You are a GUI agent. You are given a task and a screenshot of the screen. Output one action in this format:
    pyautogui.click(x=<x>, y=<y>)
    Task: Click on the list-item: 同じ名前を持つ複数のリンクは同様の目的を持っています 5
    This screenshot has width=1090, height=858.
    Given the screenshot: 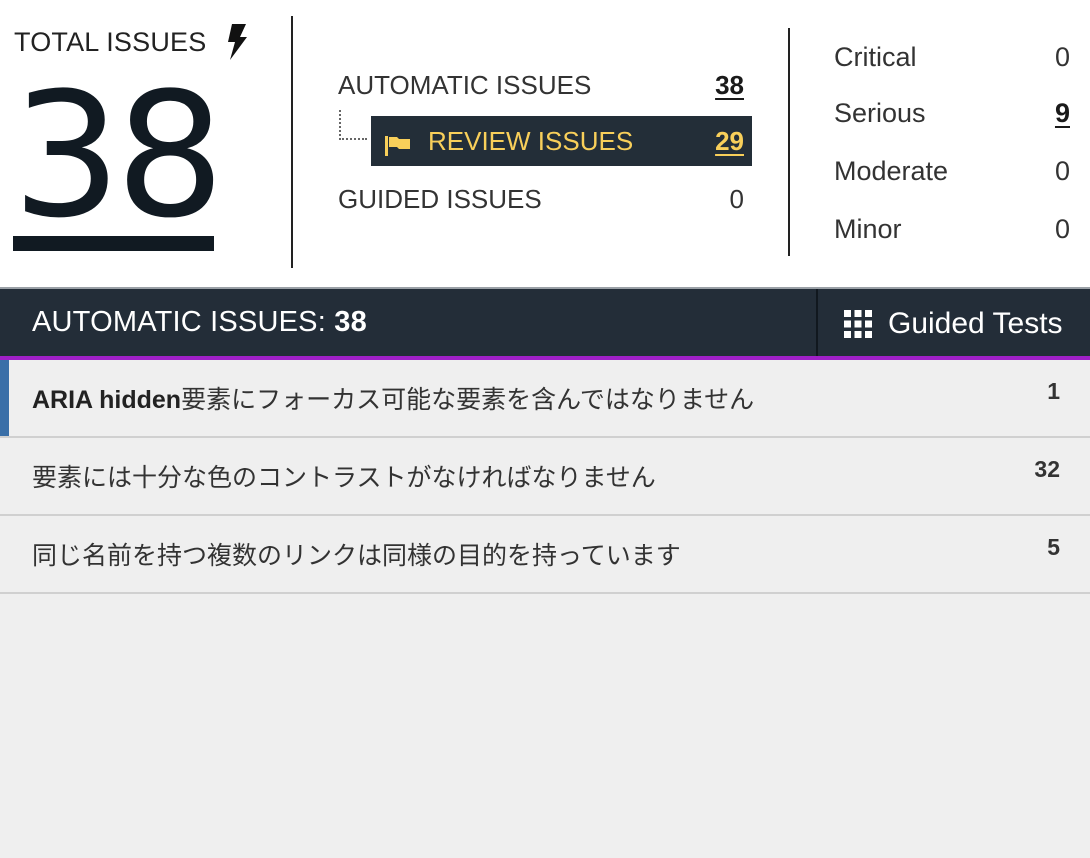 What is the action you would take?
    pyautogui.click(x=545, y=555)
    